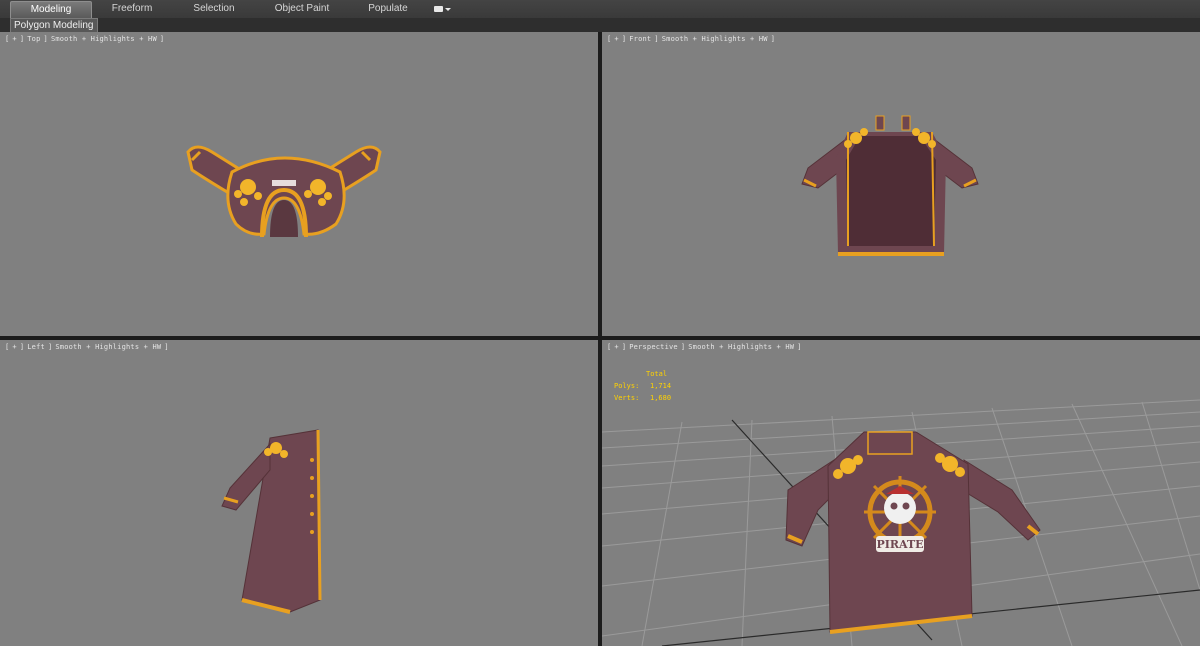 This screenshot has width=1200, height=646. What do you see at coordinates (51, 9) in the screenshot?
I see `tab-modeling: Modeling` at bounding box center [51, 9].